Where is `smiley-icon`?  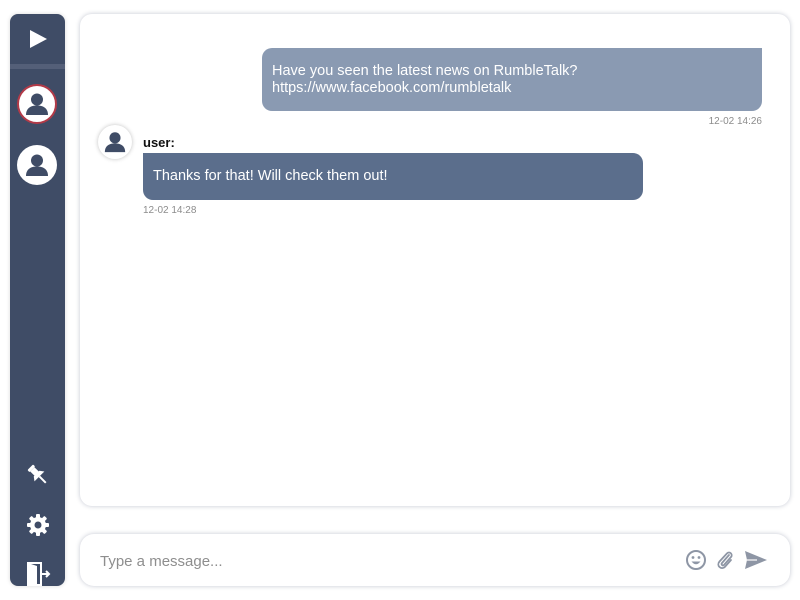
smiley-icon is located at coordinates (696, 560).